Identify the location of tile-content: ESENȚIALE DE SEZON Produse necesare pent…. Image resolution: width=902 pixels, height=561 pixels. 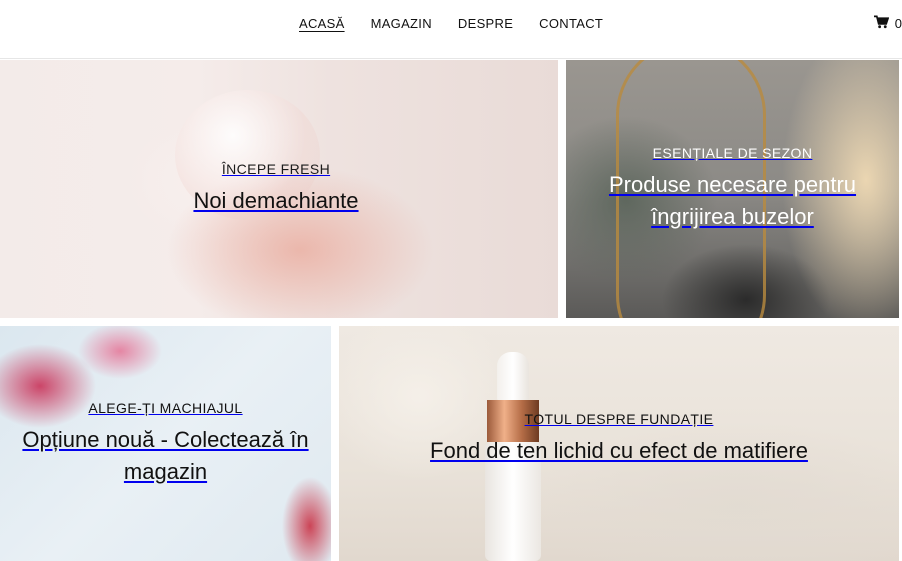
(733, 189).